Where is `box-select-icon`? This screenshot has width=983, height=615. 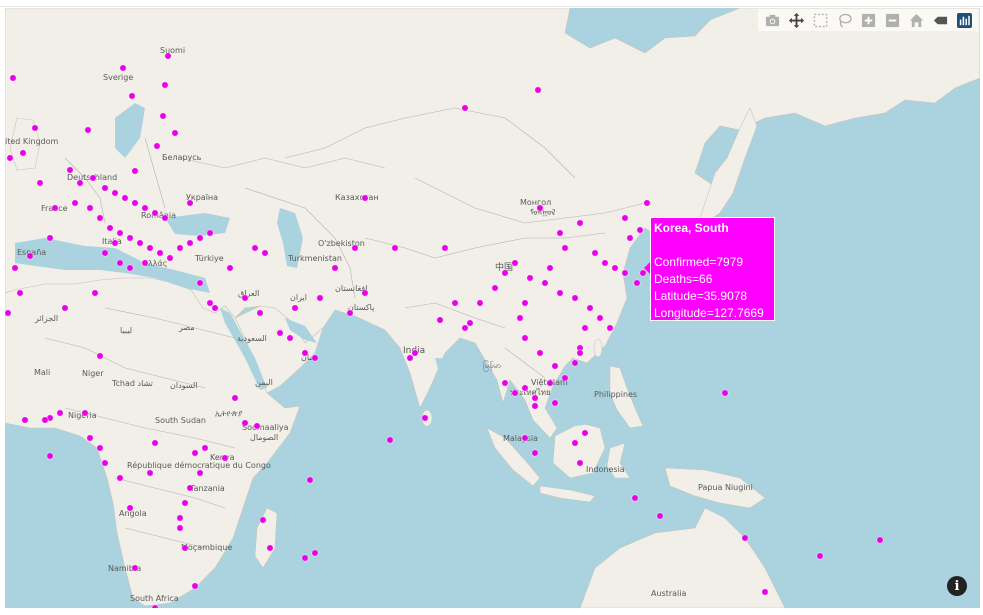
box-select-icon is located at coordinates (820, 20).